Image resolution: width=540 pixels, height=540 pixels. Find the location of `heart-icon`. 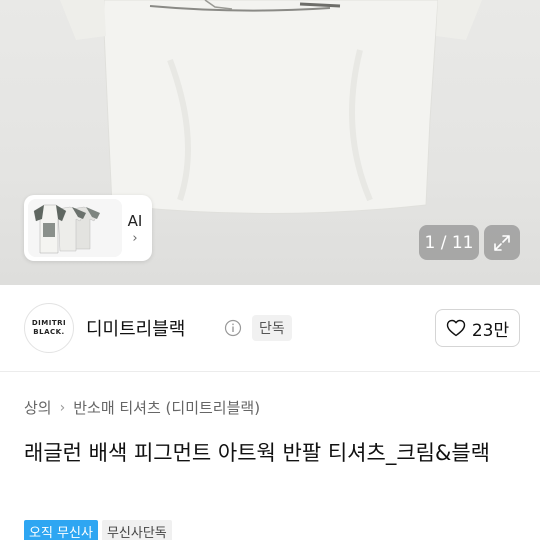

heart-icon is located at coordinates (456, 328).